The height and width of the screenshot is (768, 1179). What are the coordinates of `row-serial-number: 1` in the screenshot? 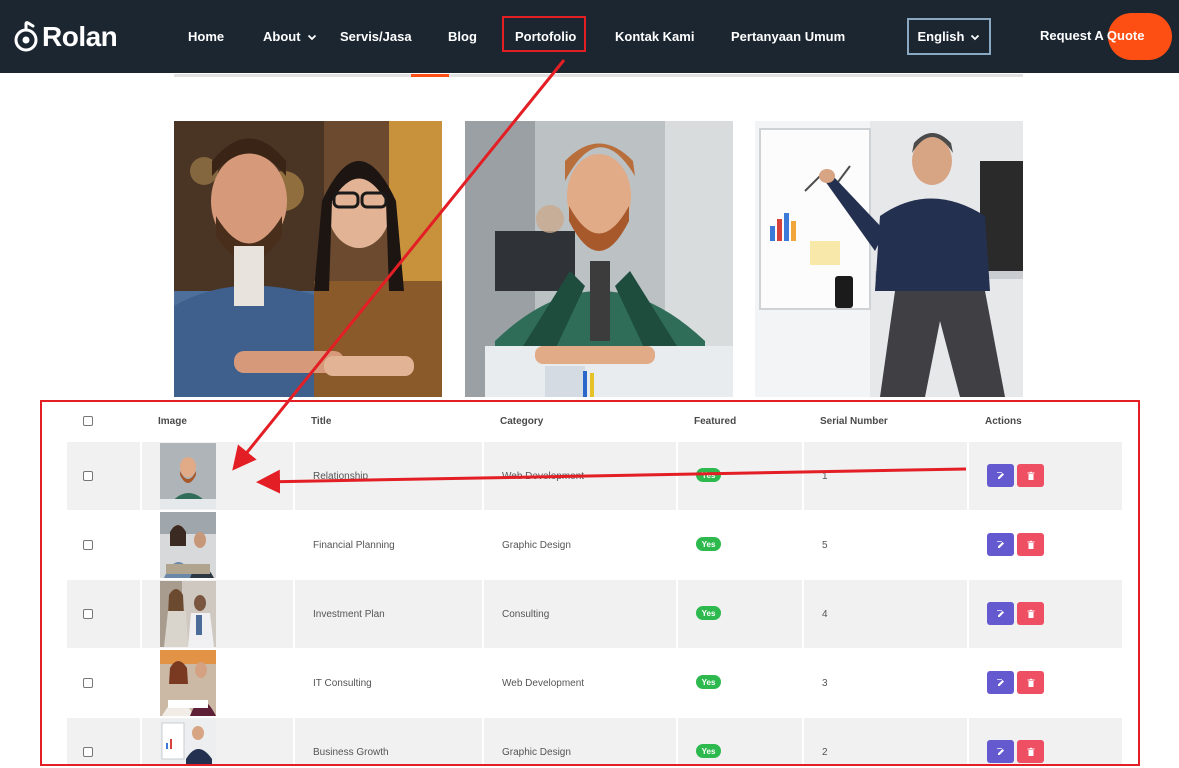 It's located at (825, 476).